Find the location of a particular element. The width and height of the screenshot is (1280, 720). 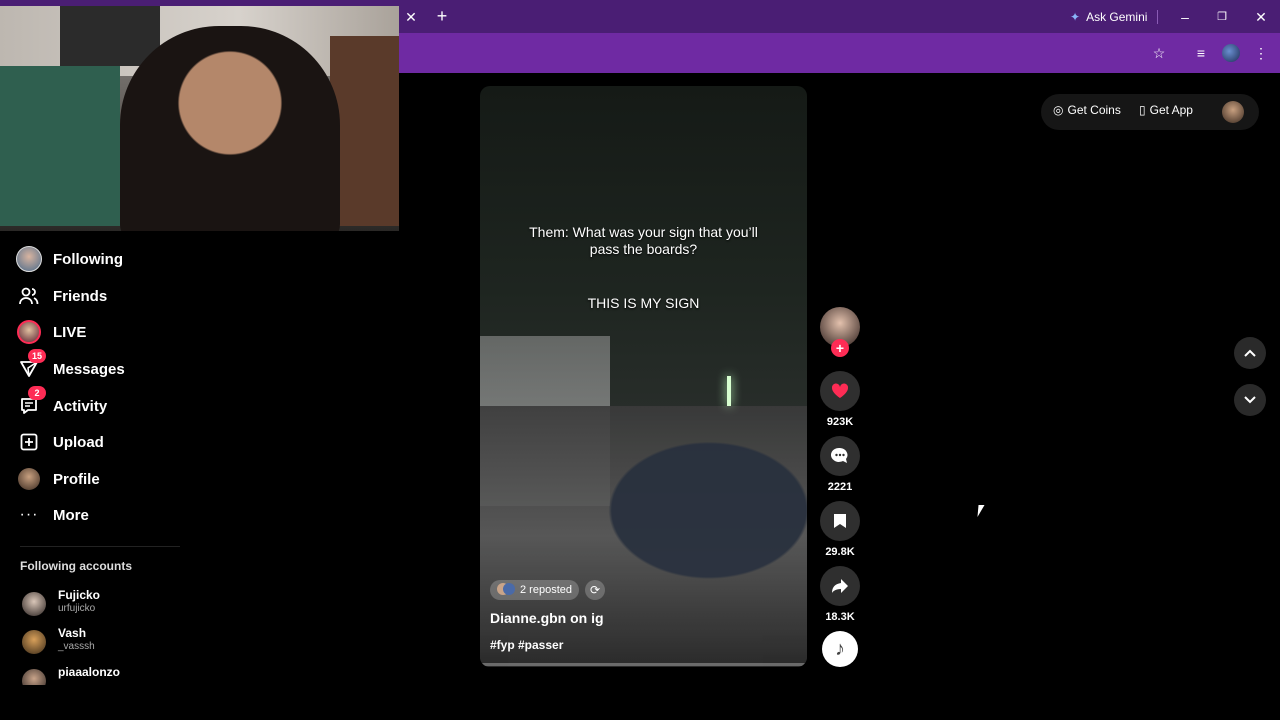

bookmark-star-icon: ☆ is located at coordinates (1159, 53).